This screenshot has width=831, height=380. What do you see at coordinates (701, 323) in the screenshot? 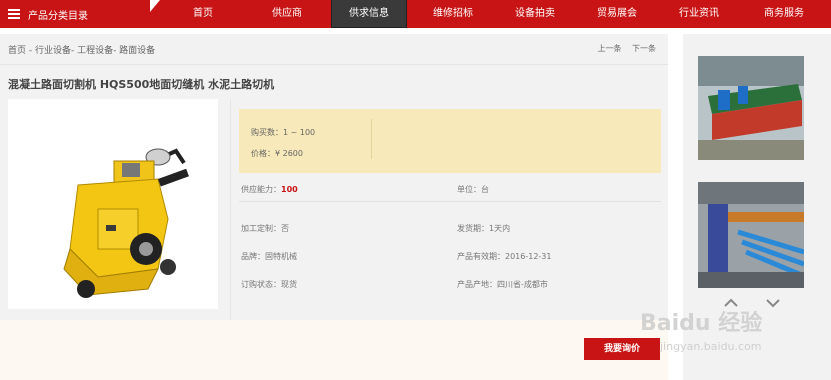
I see `watermark-logo: Baidu 经验` at bounding box center [701, 323].